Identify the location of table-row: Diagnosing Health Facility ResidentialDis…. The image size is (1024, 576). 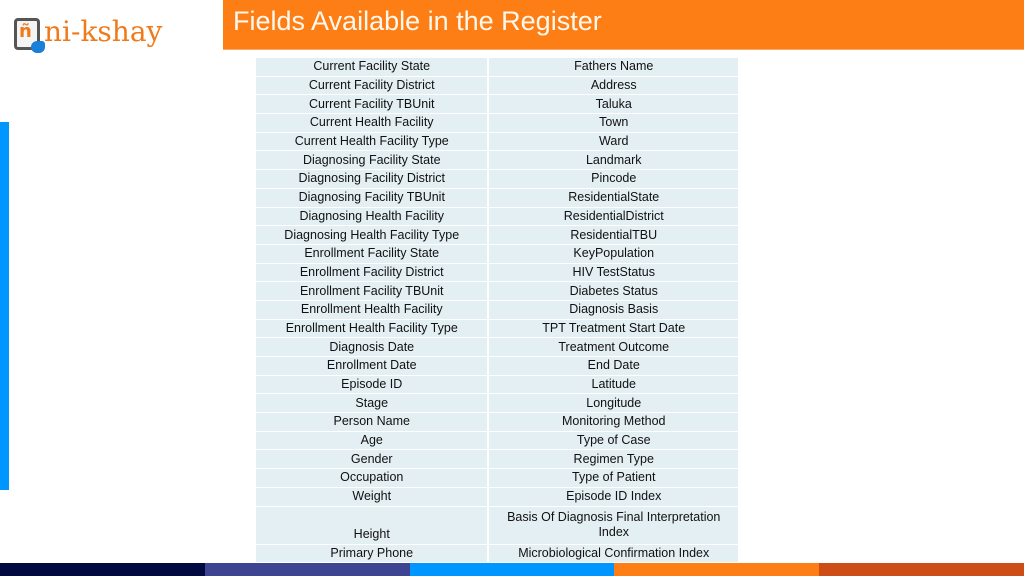
(497, 216).